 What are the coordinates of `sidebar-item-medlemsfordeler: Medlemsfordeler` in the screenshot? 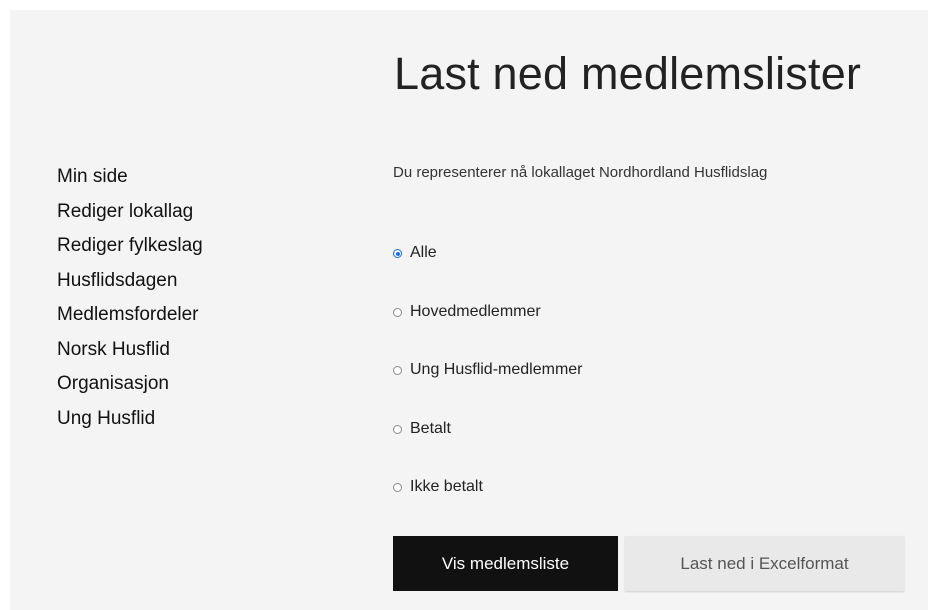 It's located at (130, 315).